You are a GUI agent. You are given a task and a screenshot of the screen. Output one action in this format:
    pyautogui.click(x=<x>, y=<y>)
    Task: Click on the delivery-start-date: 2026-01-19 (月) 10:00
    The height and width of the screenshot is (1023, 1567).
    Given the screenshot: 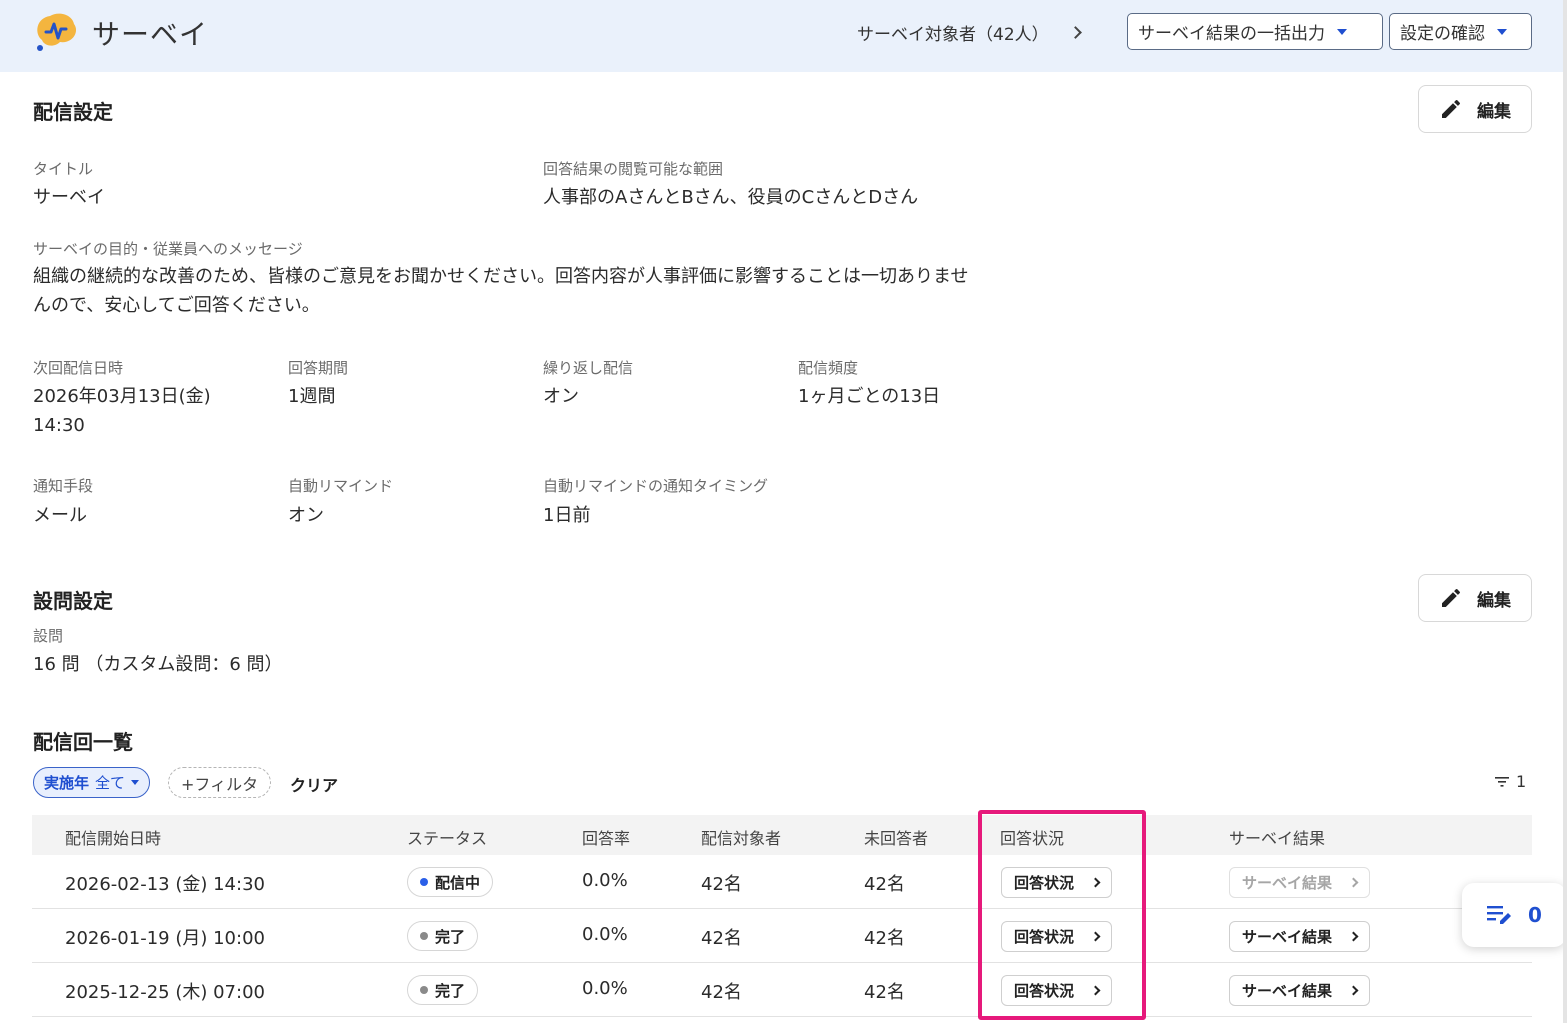 What is the action you would take?
    pyautogui.click(x=165, y=938)
    